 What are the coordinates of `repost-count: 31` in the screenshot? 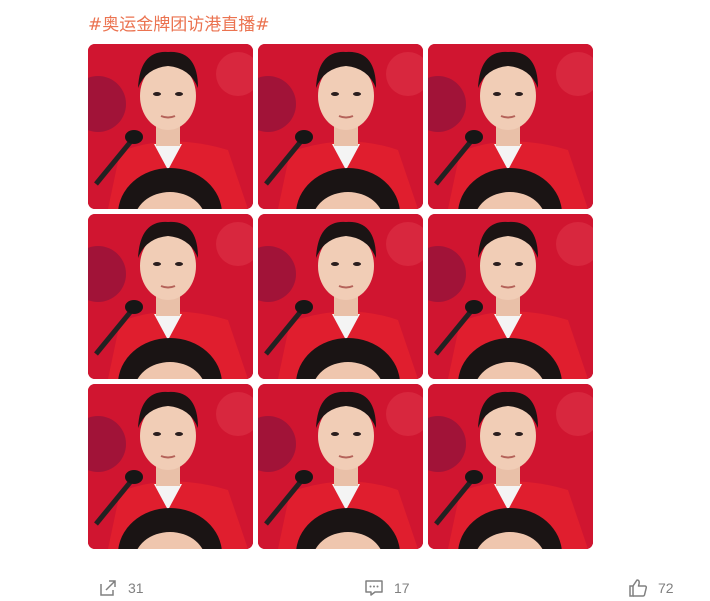 It's located at (136, 588).